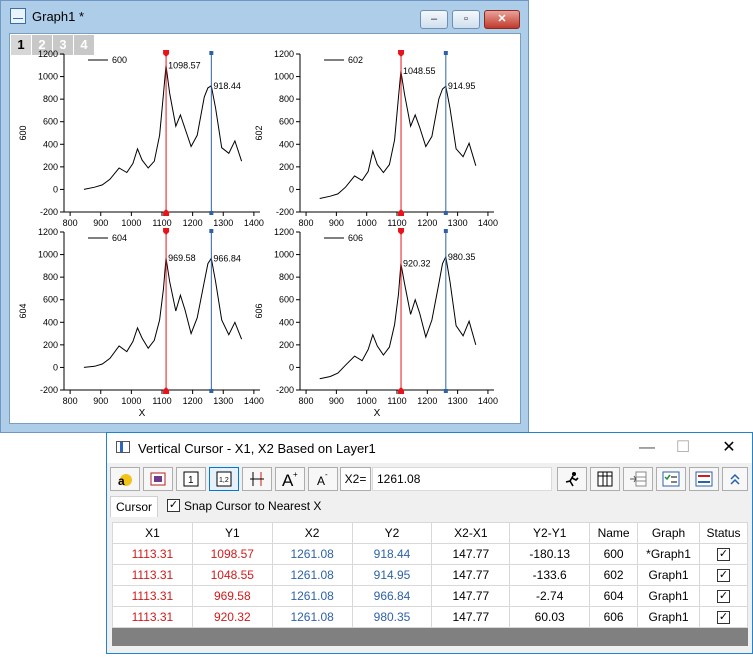 This screenshot has width=753, height=671. I want to click on minimize-button: –, so click(434, 19).